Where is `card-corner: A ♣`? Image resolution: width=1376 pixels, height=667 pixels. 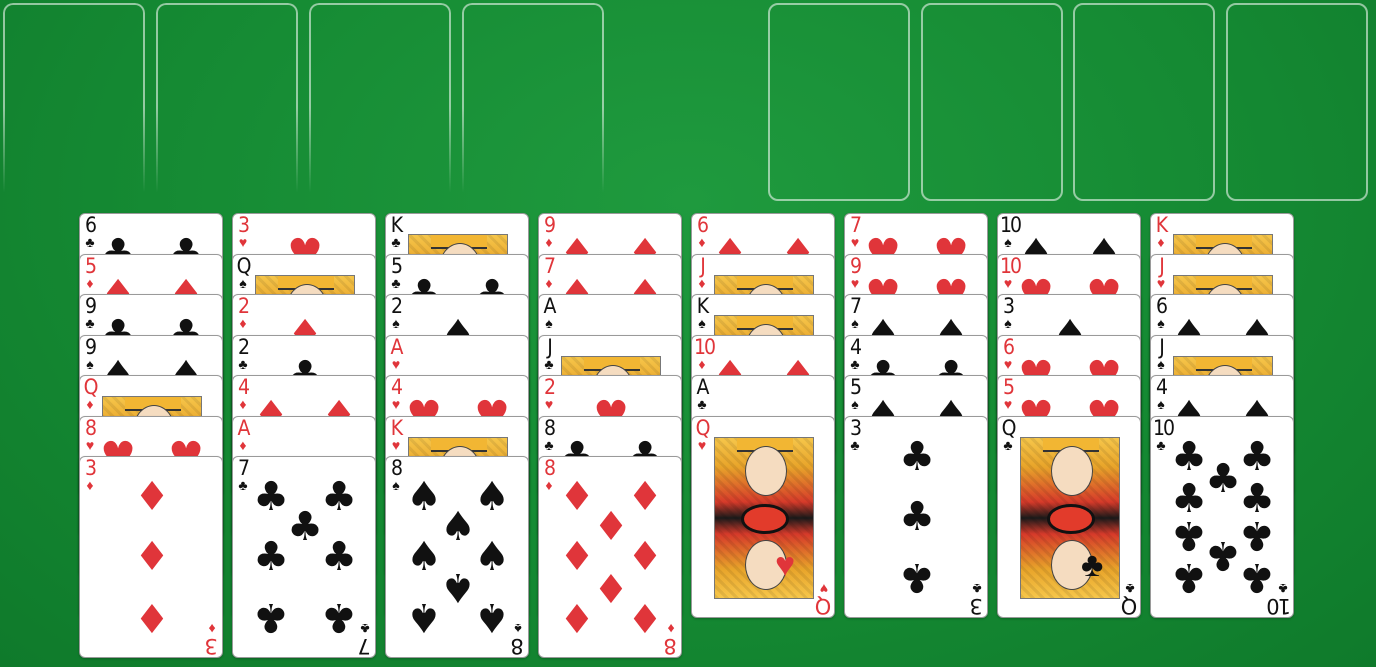
card-corner: A ♣ is located at coordinates (702, 393).